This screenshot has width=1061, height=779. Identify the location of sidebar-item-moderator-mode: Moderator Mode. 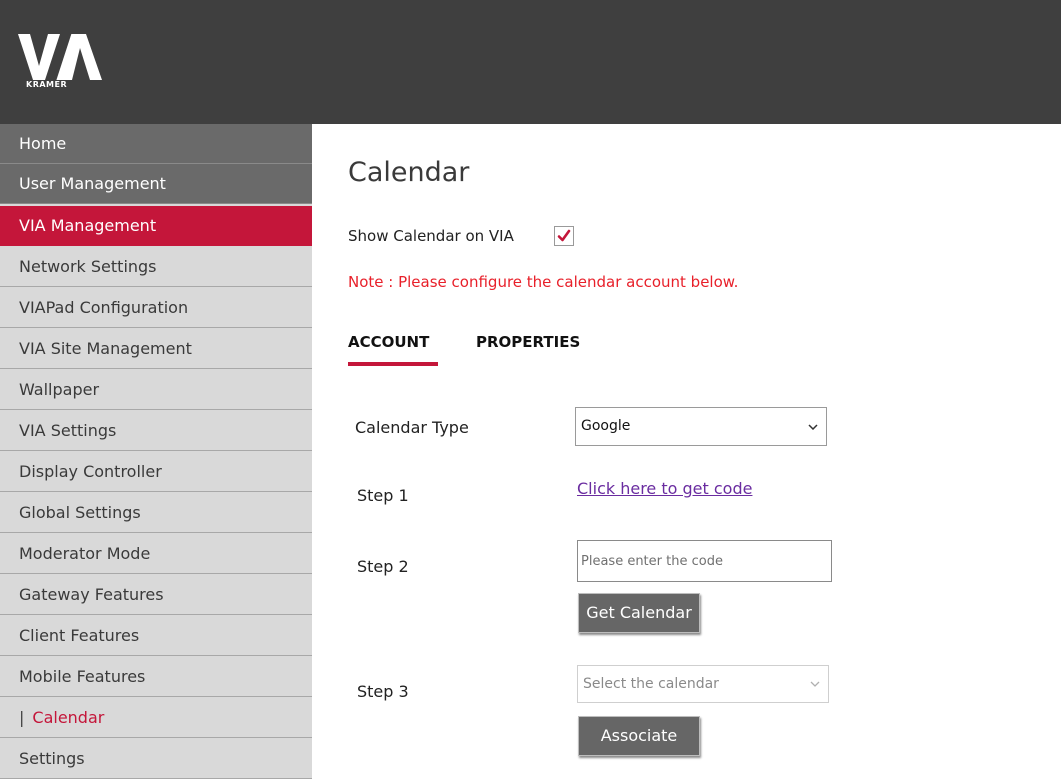
(156, 554).